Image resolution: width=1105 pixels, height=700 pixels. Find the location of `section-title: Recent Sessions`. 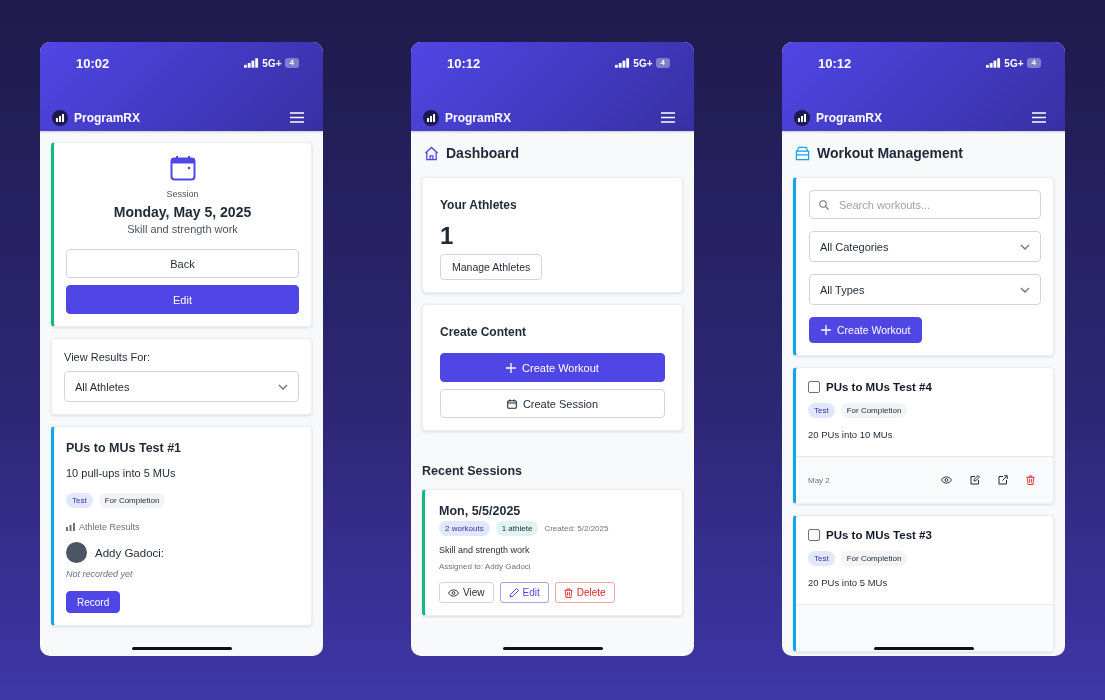

section-title: Recent Sessions is located at coordinates (473, 471).